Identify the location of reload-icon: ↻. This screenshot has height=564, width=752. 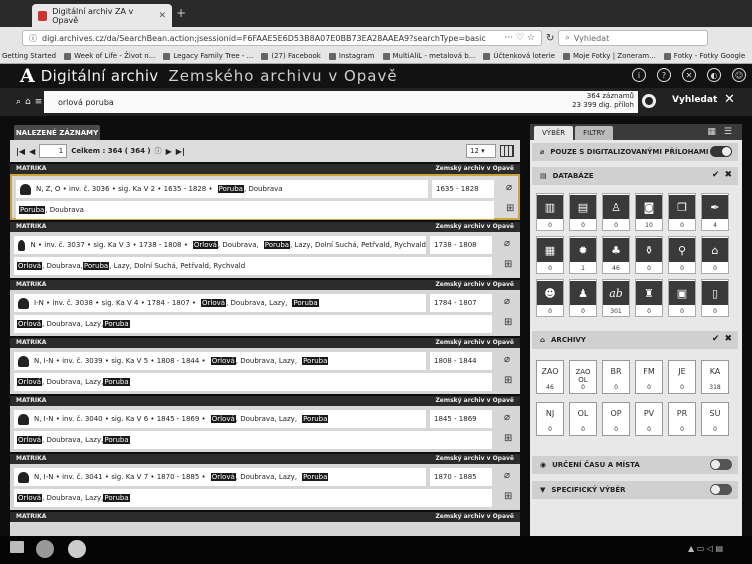
(550, 38).